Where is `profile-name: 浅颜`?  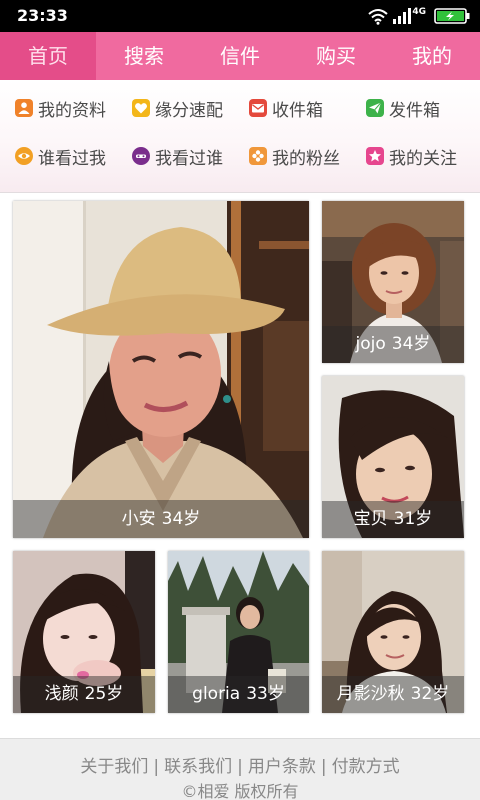 profile-name: 浅颜 is located at coordinates (61, 694).